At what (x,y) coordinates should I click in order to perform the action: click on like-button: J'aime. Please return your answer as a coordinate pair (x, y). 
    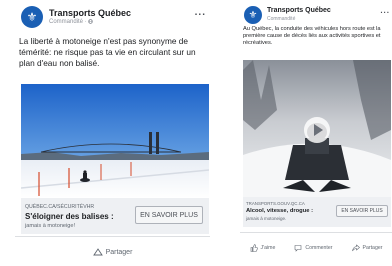
    Looking at the image, I should click on (263, 248).